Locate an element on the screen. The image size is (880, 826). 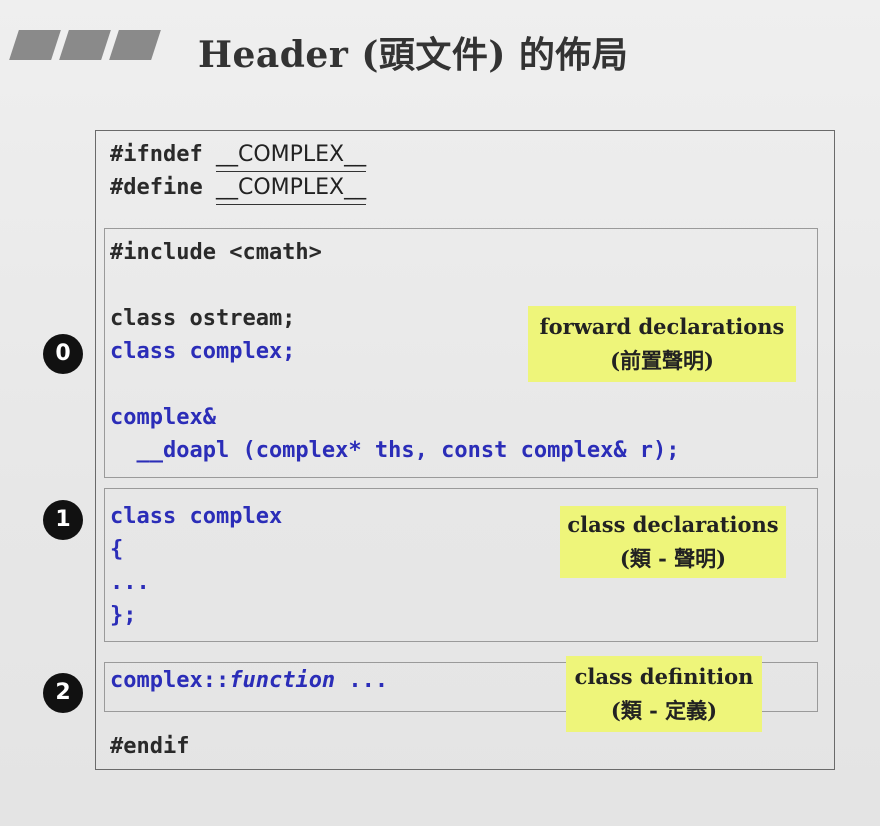
bullet-2: 2 is located at coordinates (63, 693).